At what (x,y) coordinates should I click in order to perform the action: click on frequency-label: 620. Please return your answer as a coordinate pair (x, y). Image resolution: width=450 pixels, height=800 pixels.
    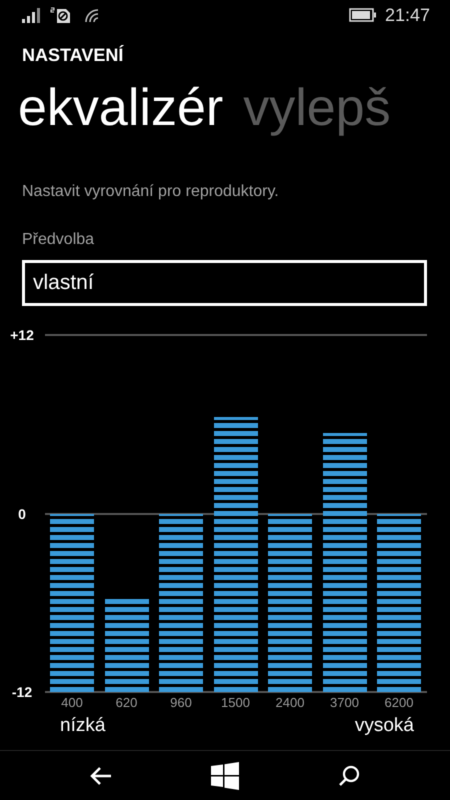
    Looking at the image, I should click on (127, 703).